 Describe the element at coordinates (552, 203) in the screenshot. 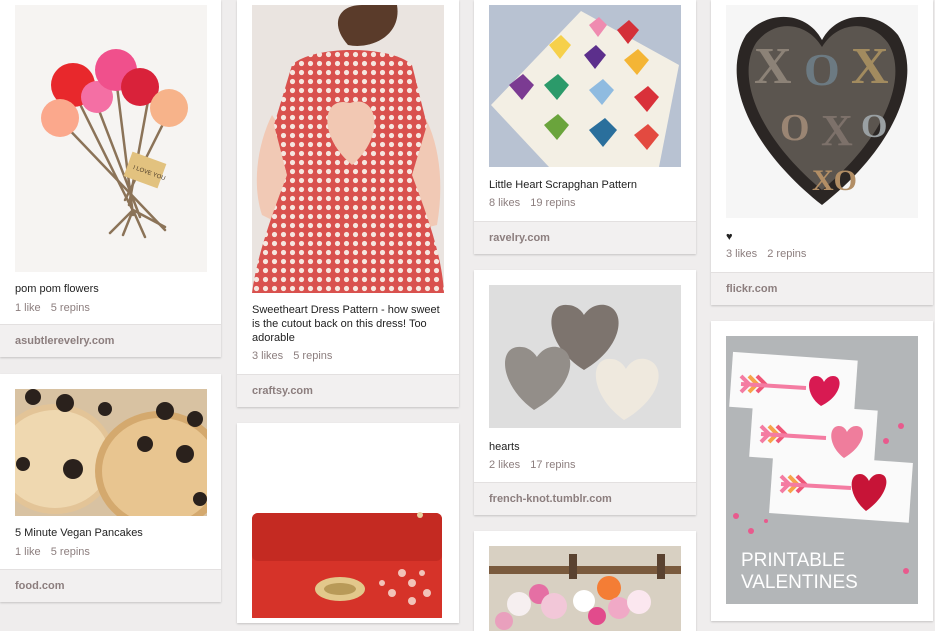

I see `repins-count: 19 repins` at that location.